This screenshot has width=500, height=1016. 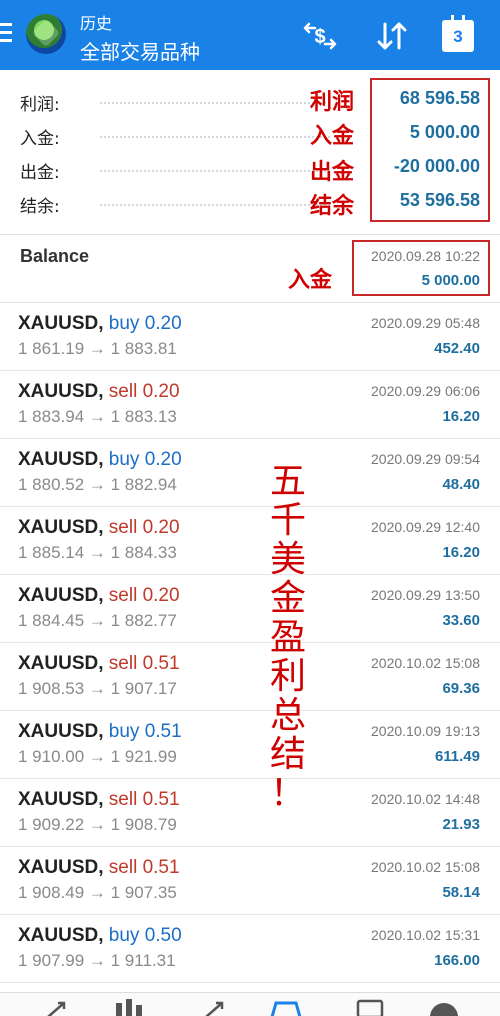 What do you see at coordinates (250, 1004) in the screenshot?
I see `bottom-tab-bar` at bounding box center [250, 1004].